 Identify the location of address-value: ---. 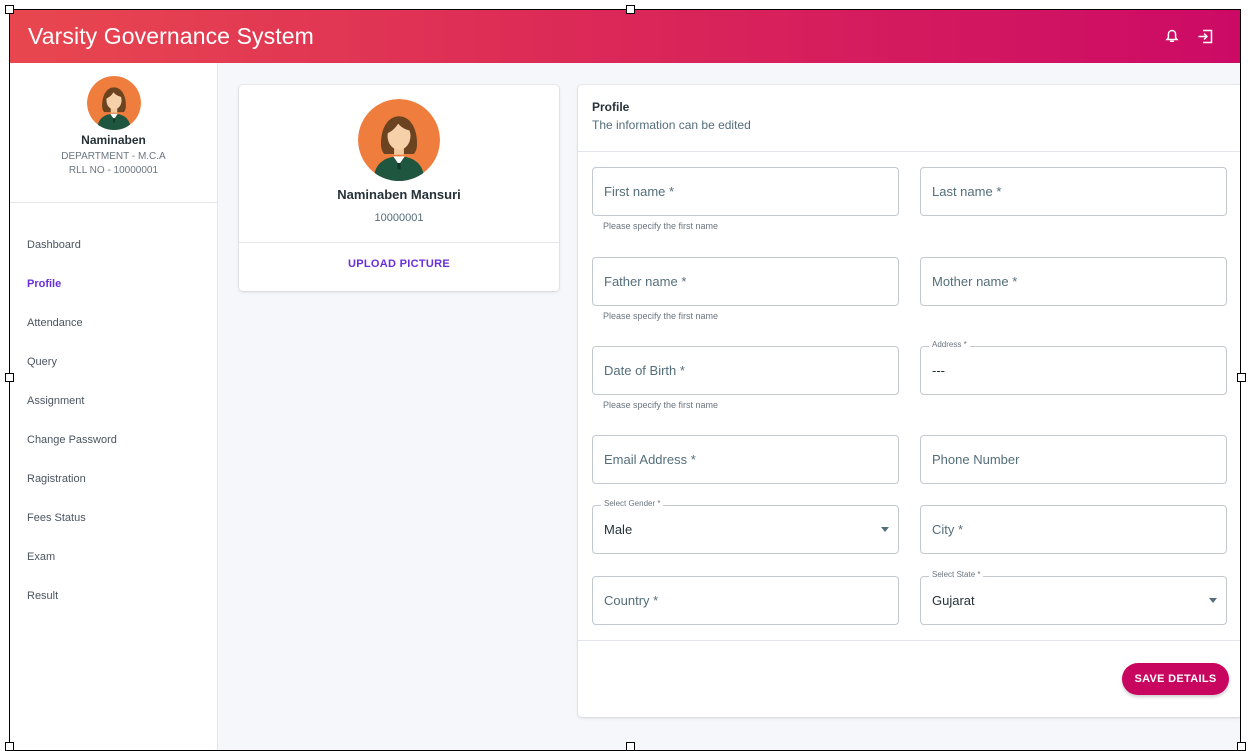
(938, 370).